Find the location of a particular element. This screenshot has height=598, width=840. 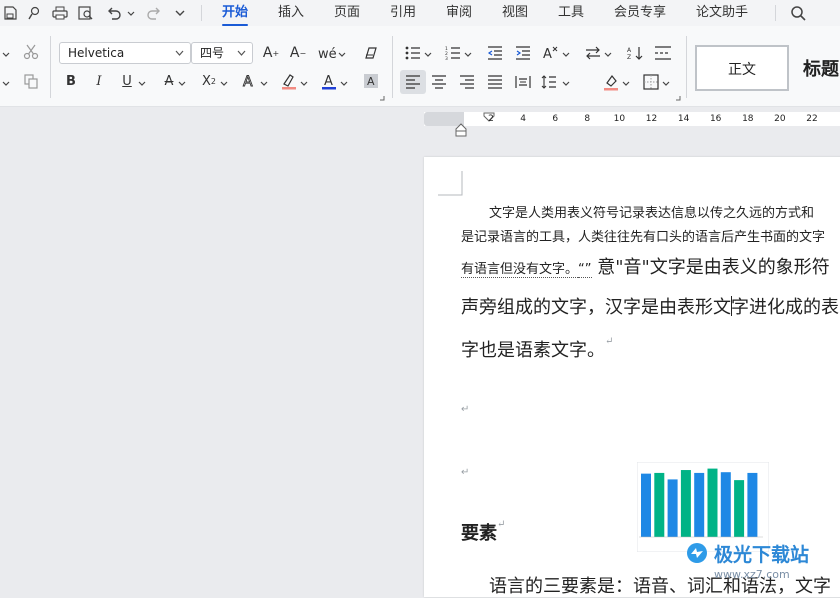

bullet-list-dropdown-icon is located at coordinates (428, 54).